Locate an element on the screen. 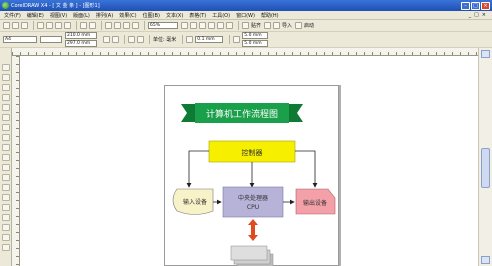 The width and height of the screenshot is (492, 266). undo-icon is located at coordinates (83, 25).